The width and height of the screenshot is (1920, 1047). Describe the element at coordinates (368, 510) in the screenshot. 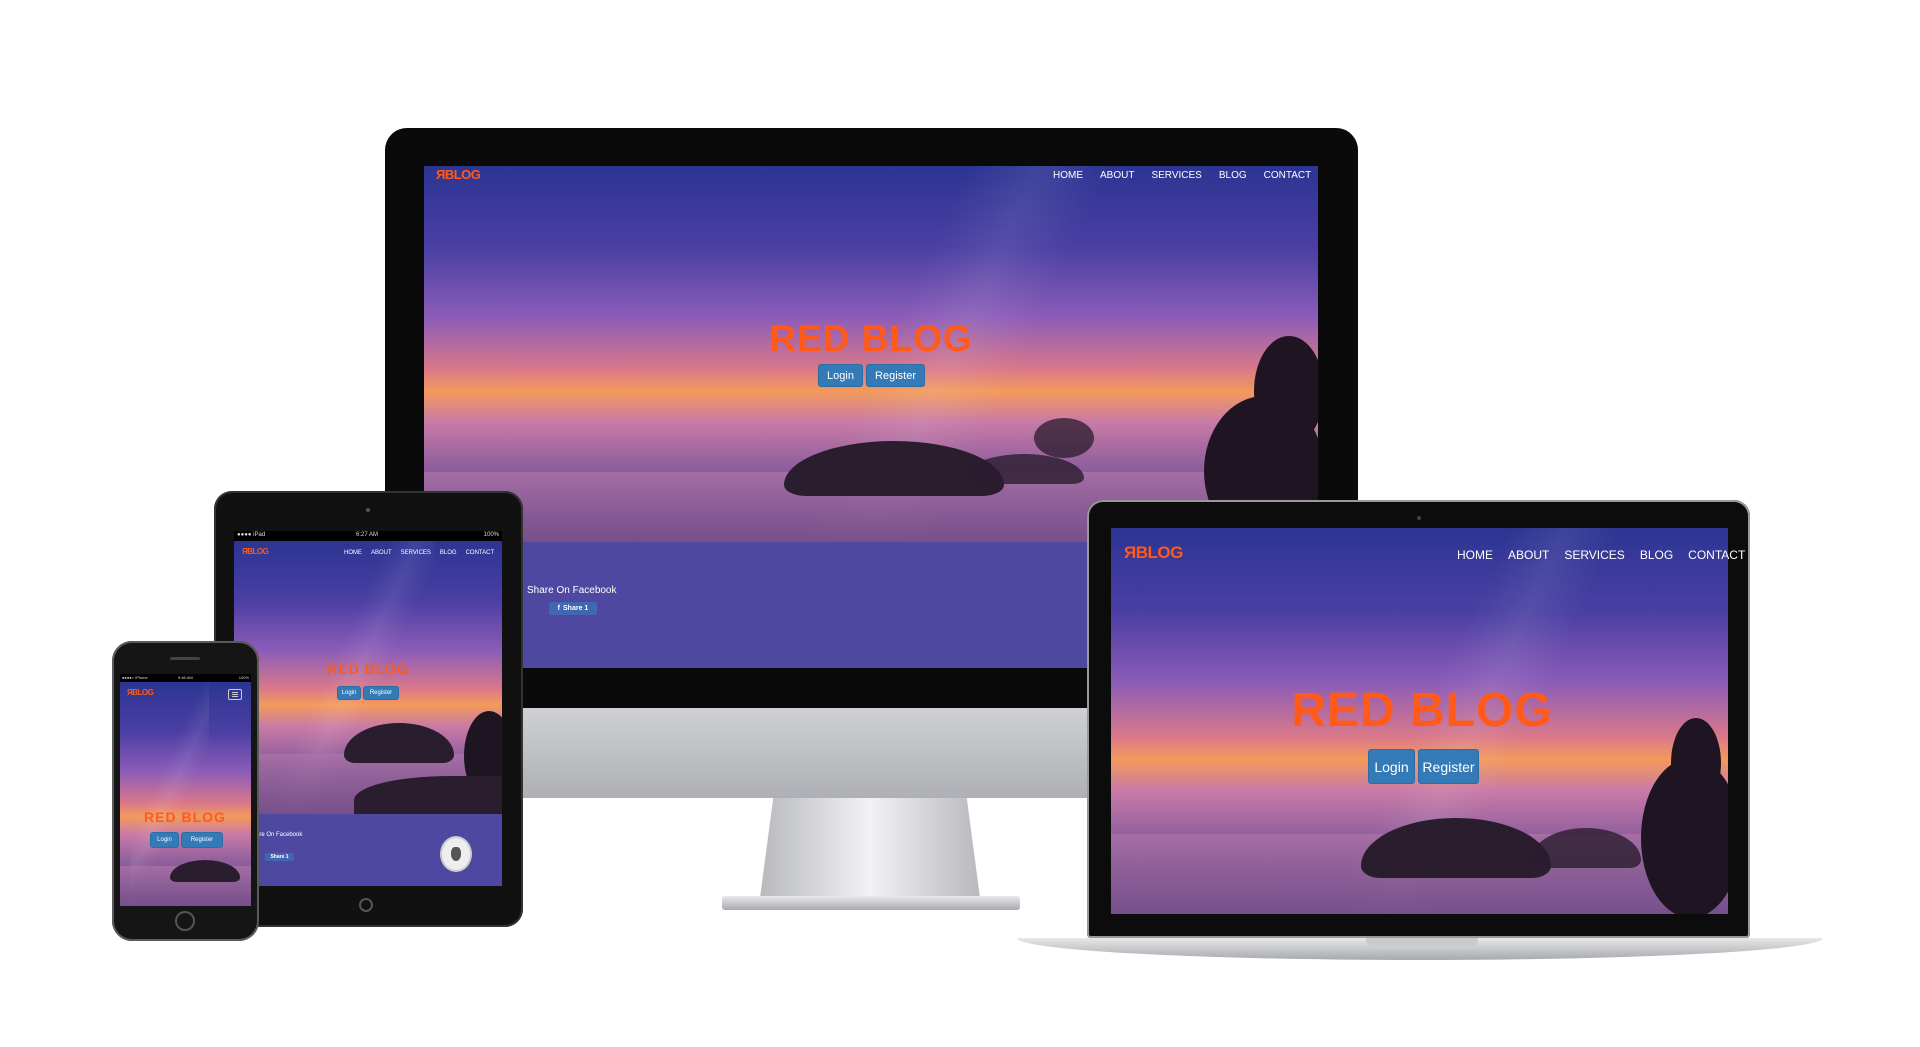

I see `ipad-camera` at that location.